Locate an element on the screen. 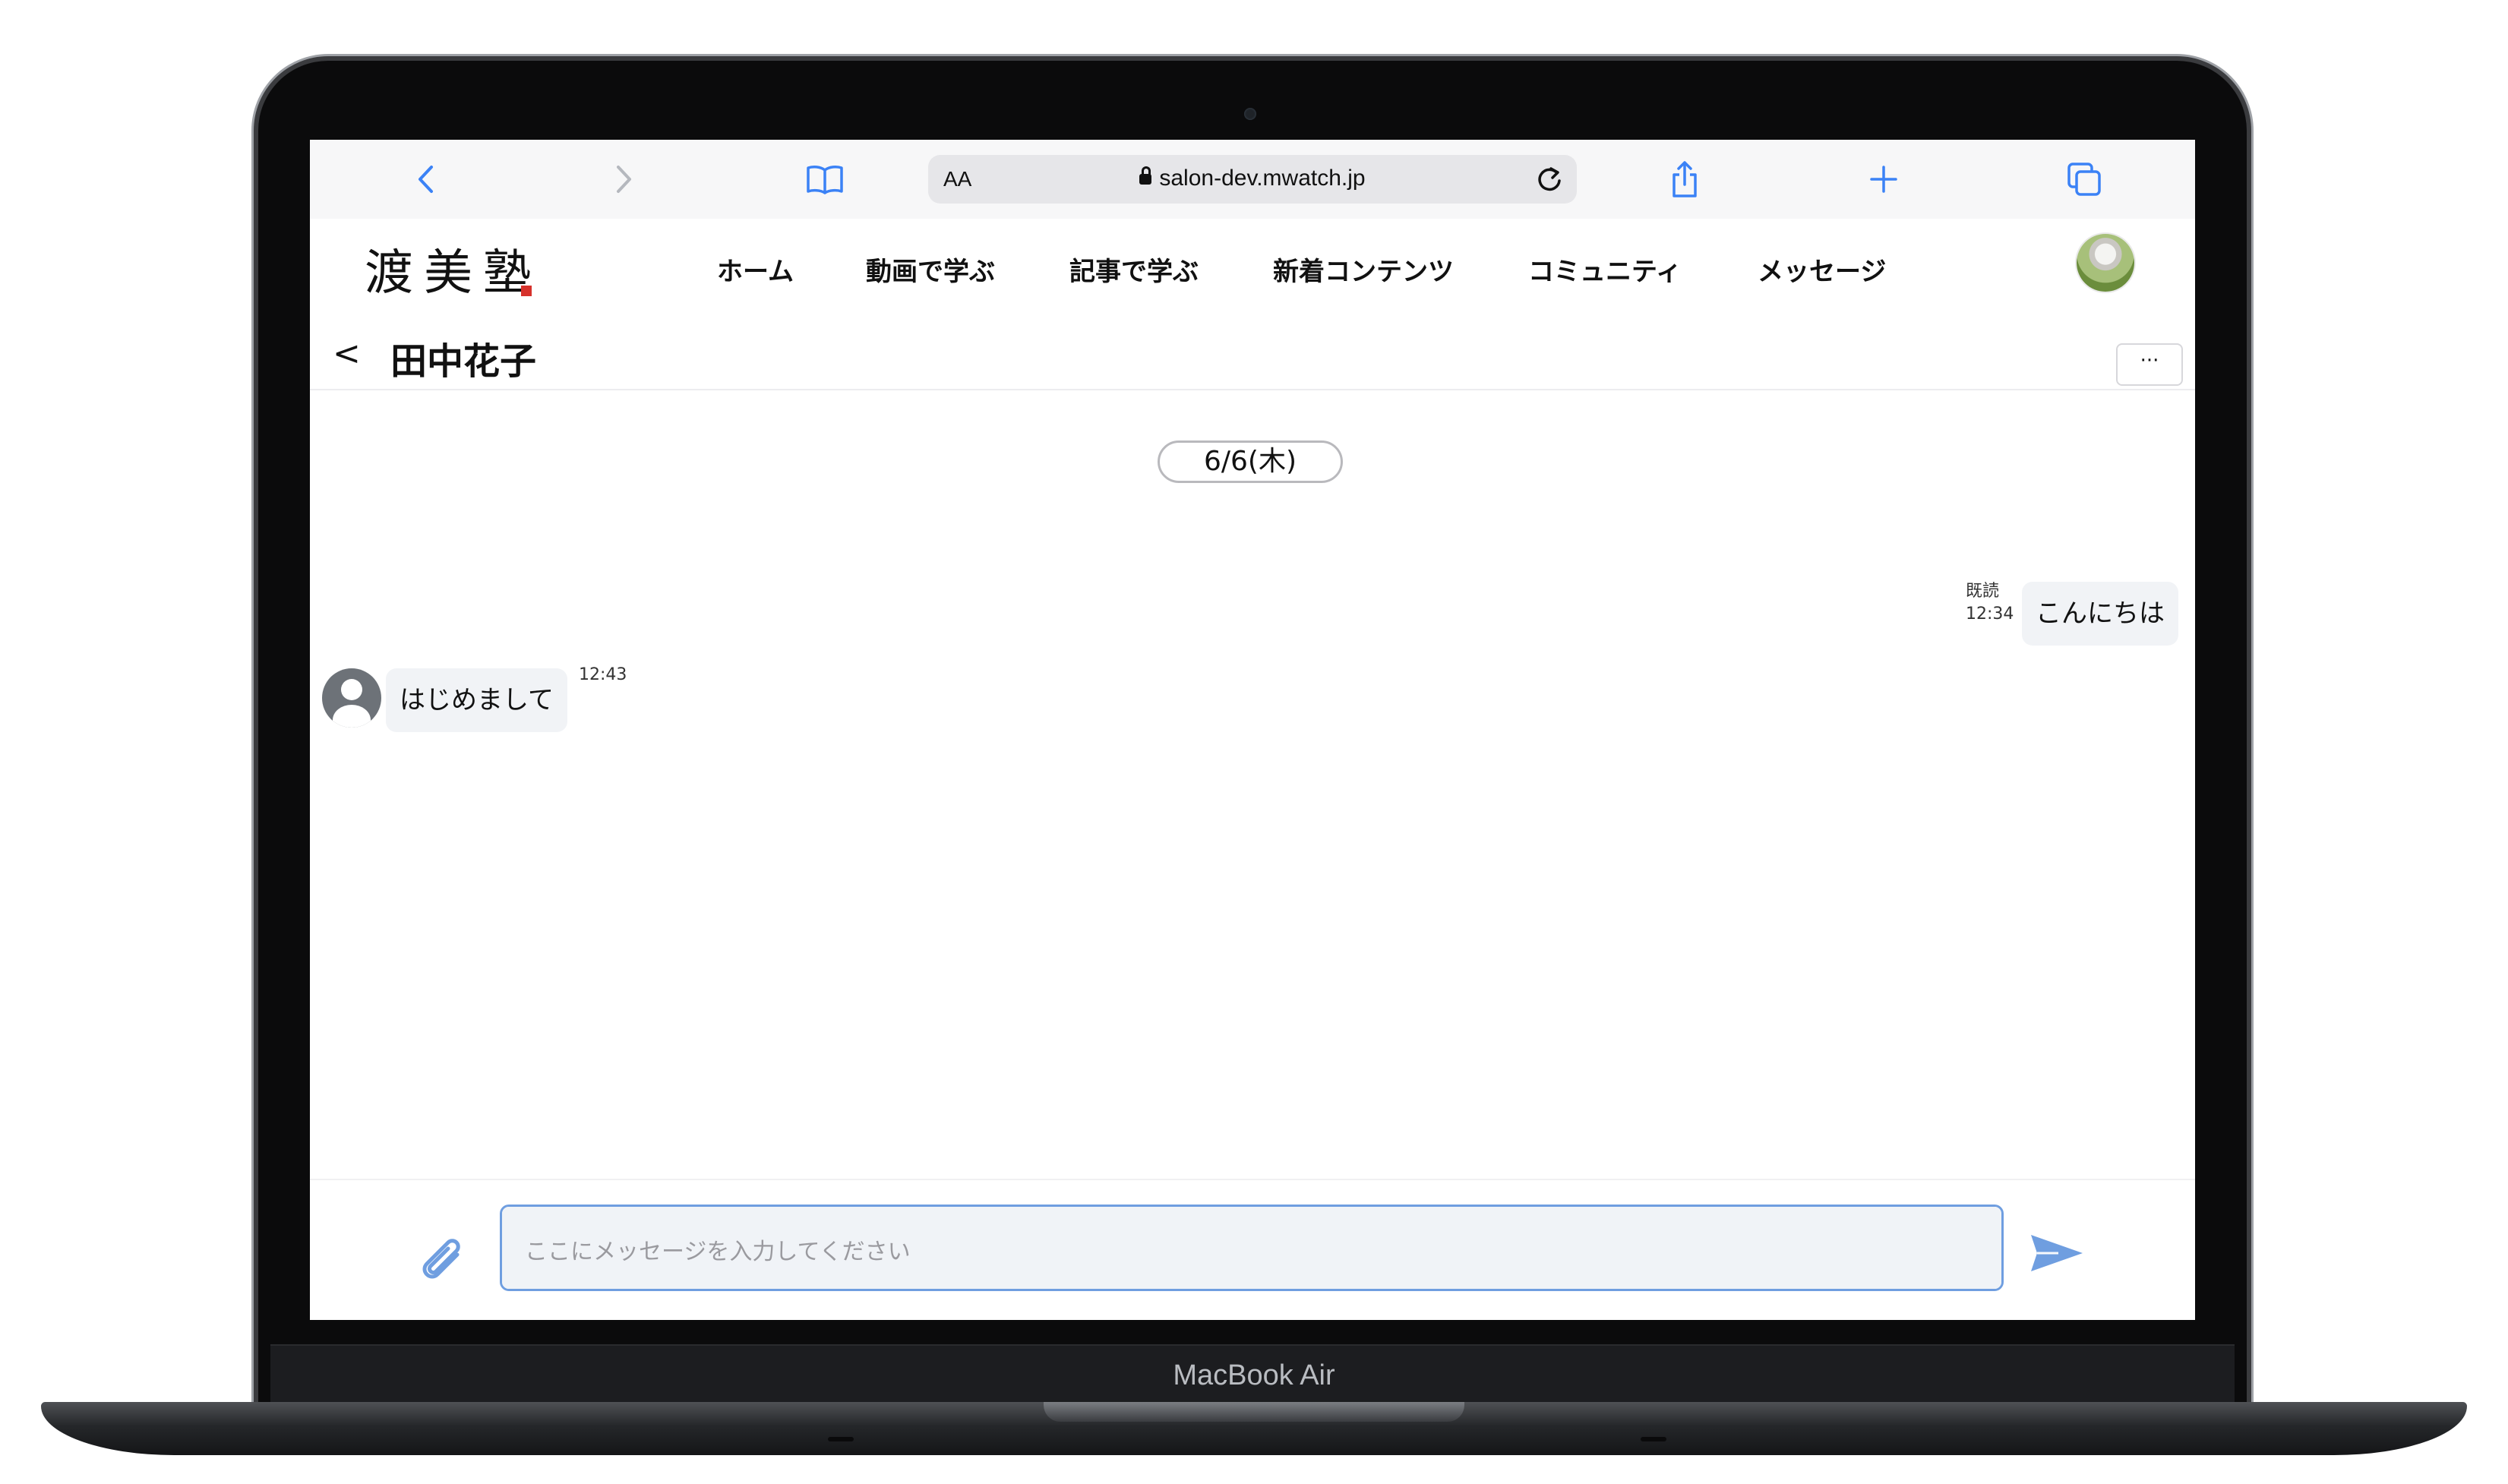 This screenshot has width=2508, height=1484. date-divider: 6/6(木) is located at coordinates (1250, 461).